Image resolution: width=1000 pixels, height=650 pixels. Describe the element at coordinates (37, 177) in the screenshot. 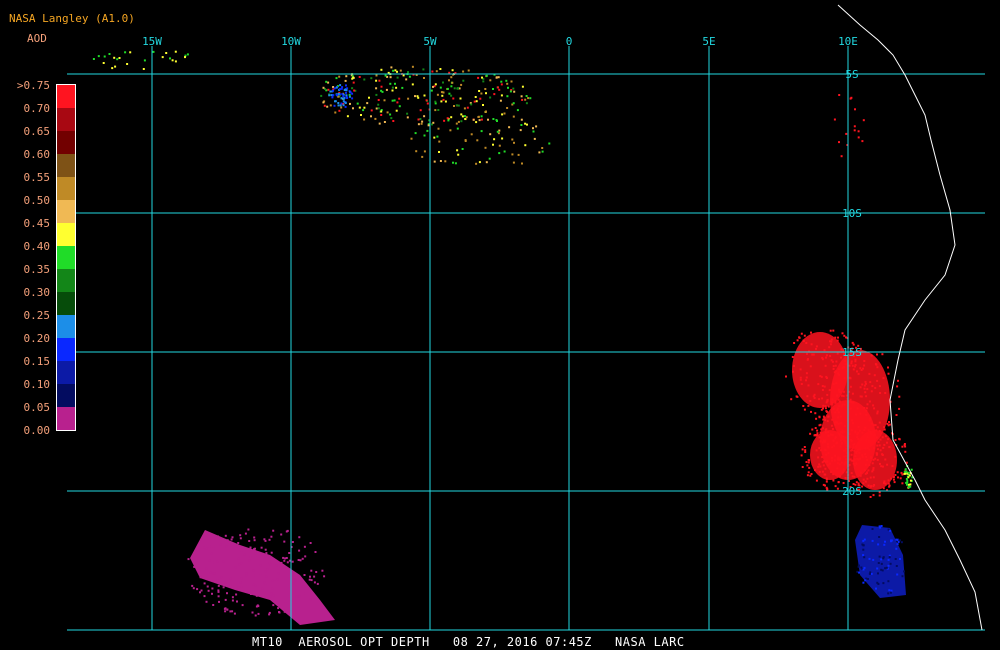

I see `colorbar-label: 0.55` at that location.